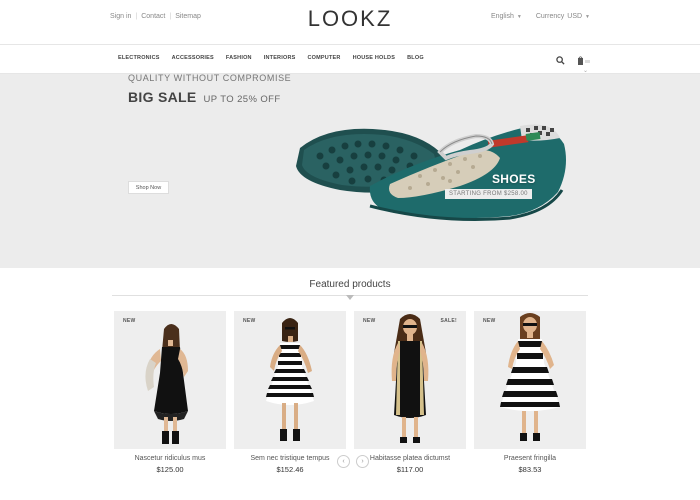  Describe the element at coordinates (280, 58) in the screenshot. I see `nav-item-interiors: INTERIORS` at that location.